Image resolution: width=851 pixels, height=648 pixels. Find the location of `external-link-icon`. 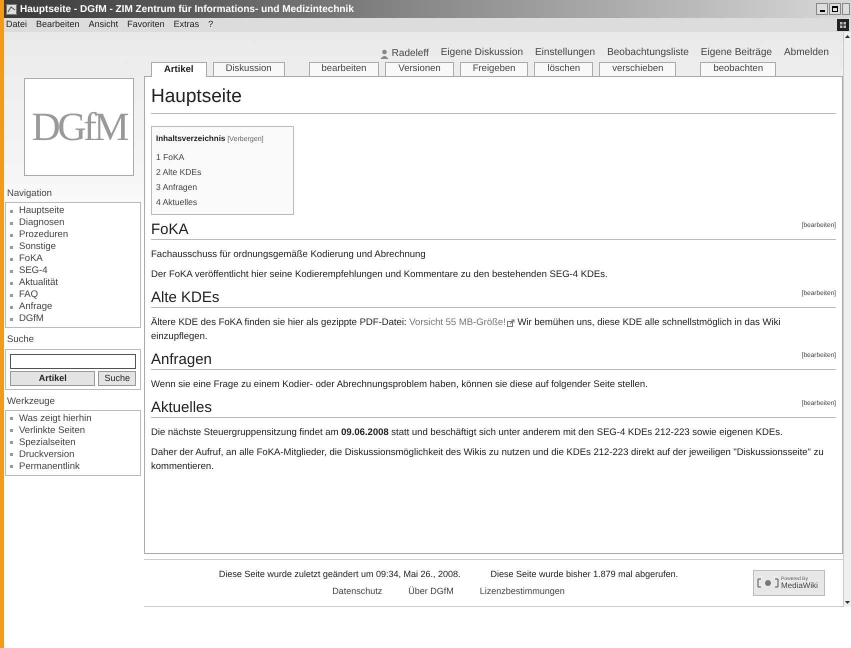

external-link-icon is located at coordinates (510, 323).